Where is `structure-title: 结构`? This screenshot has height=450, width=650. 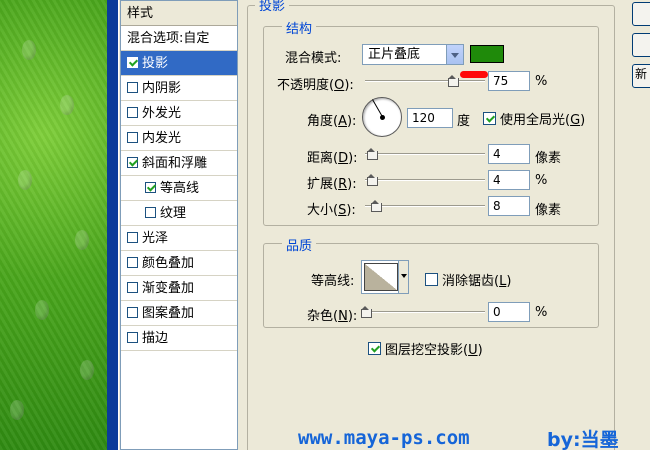 structure-title: 结构 is located at coordinates (299, 27).